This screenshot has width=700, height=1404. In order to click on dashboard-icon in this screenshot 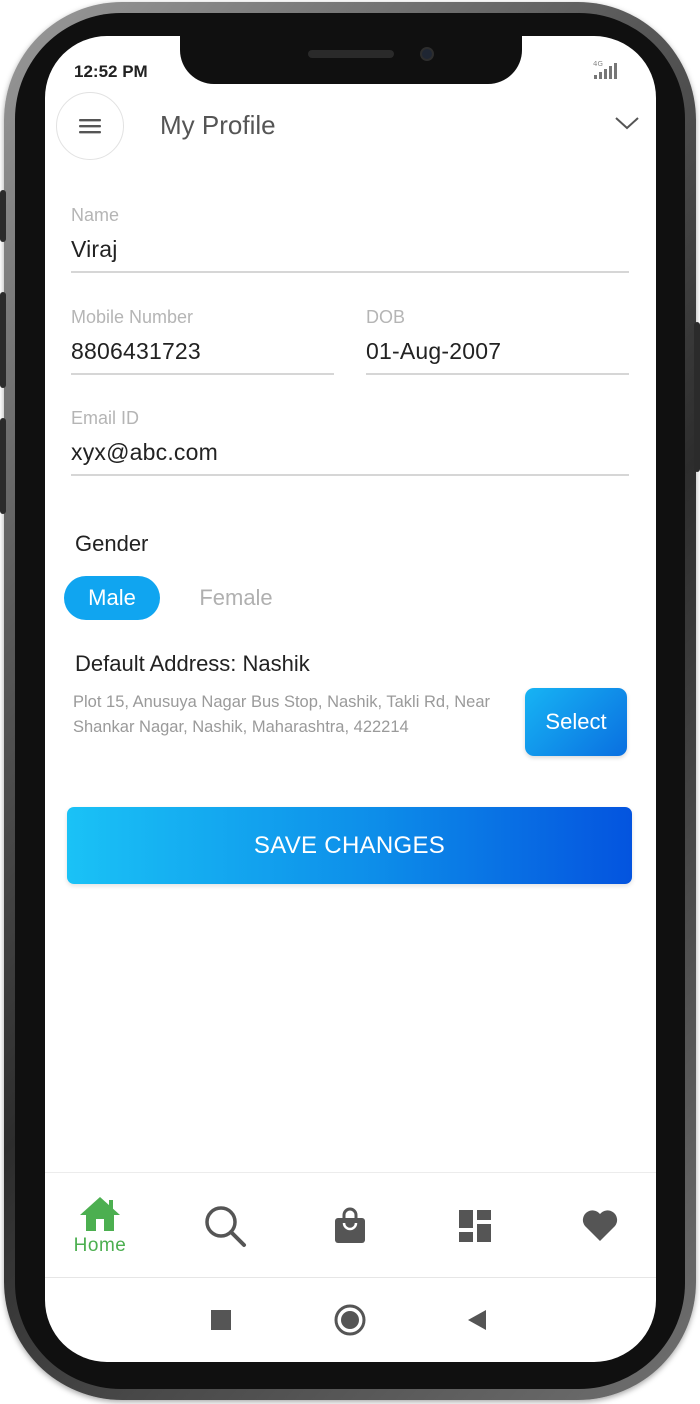, I will do `click(475, 1226)`.